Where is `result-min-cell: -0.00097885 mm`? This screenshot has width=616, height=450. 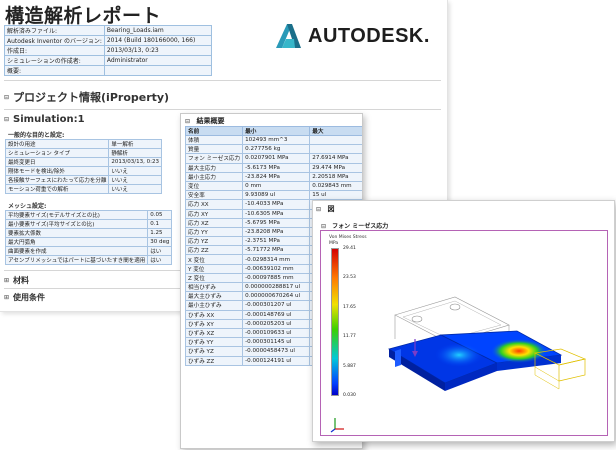
result-min-cell: -0.00097885 mm is located at coordinates (276, 278).